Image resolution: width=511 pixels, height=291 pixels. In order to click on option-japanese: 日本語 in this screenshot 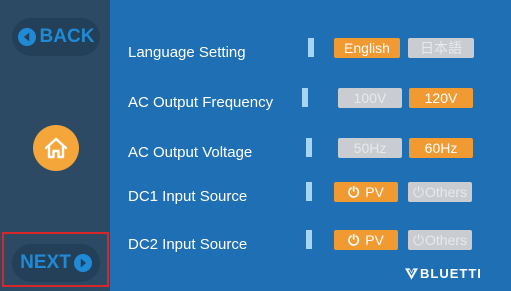, I will do `click(441, 48)`.